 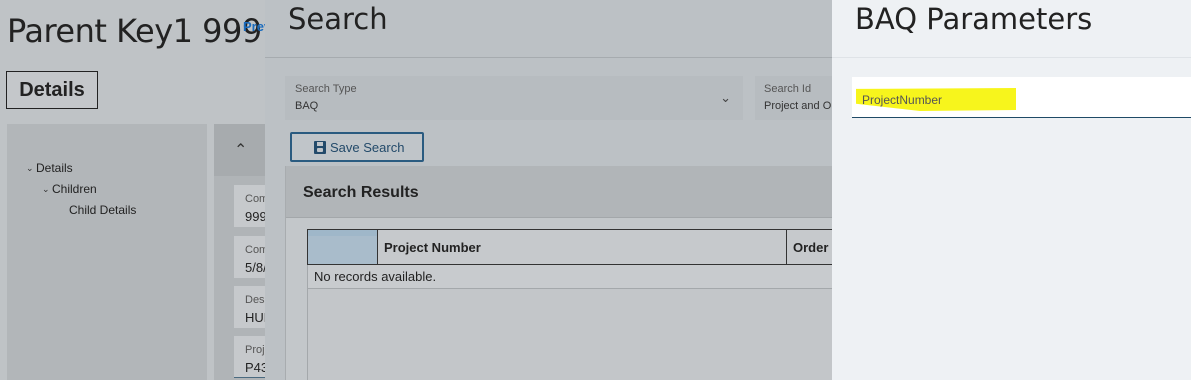 I want to click on tree-item-label: Children, so click(x=74, y=189).